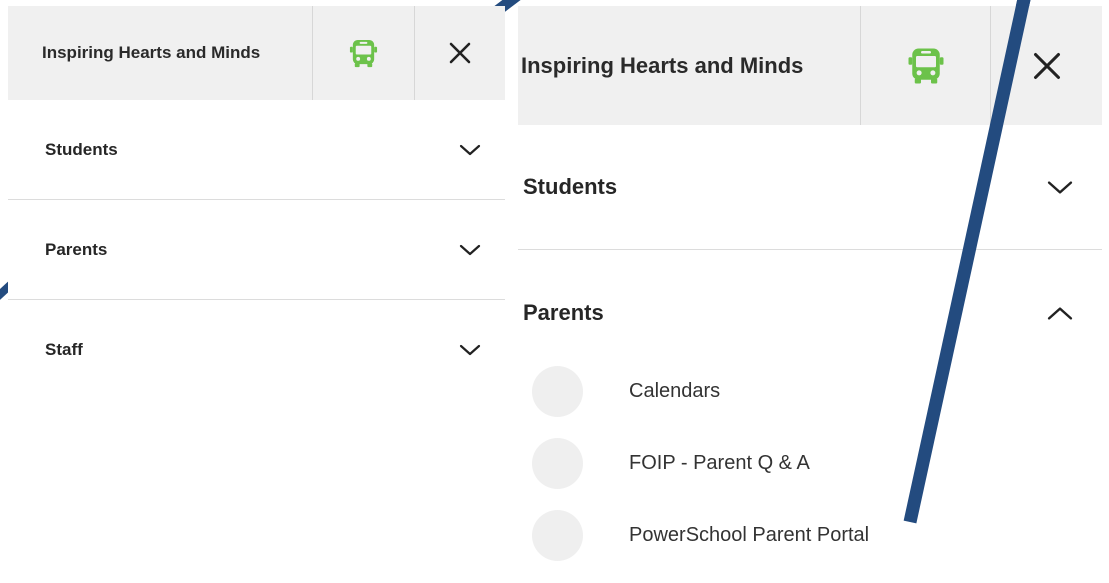 The image size is (1109, 583). I want to click on menu-item-staff: Staff, so click(256, 349).